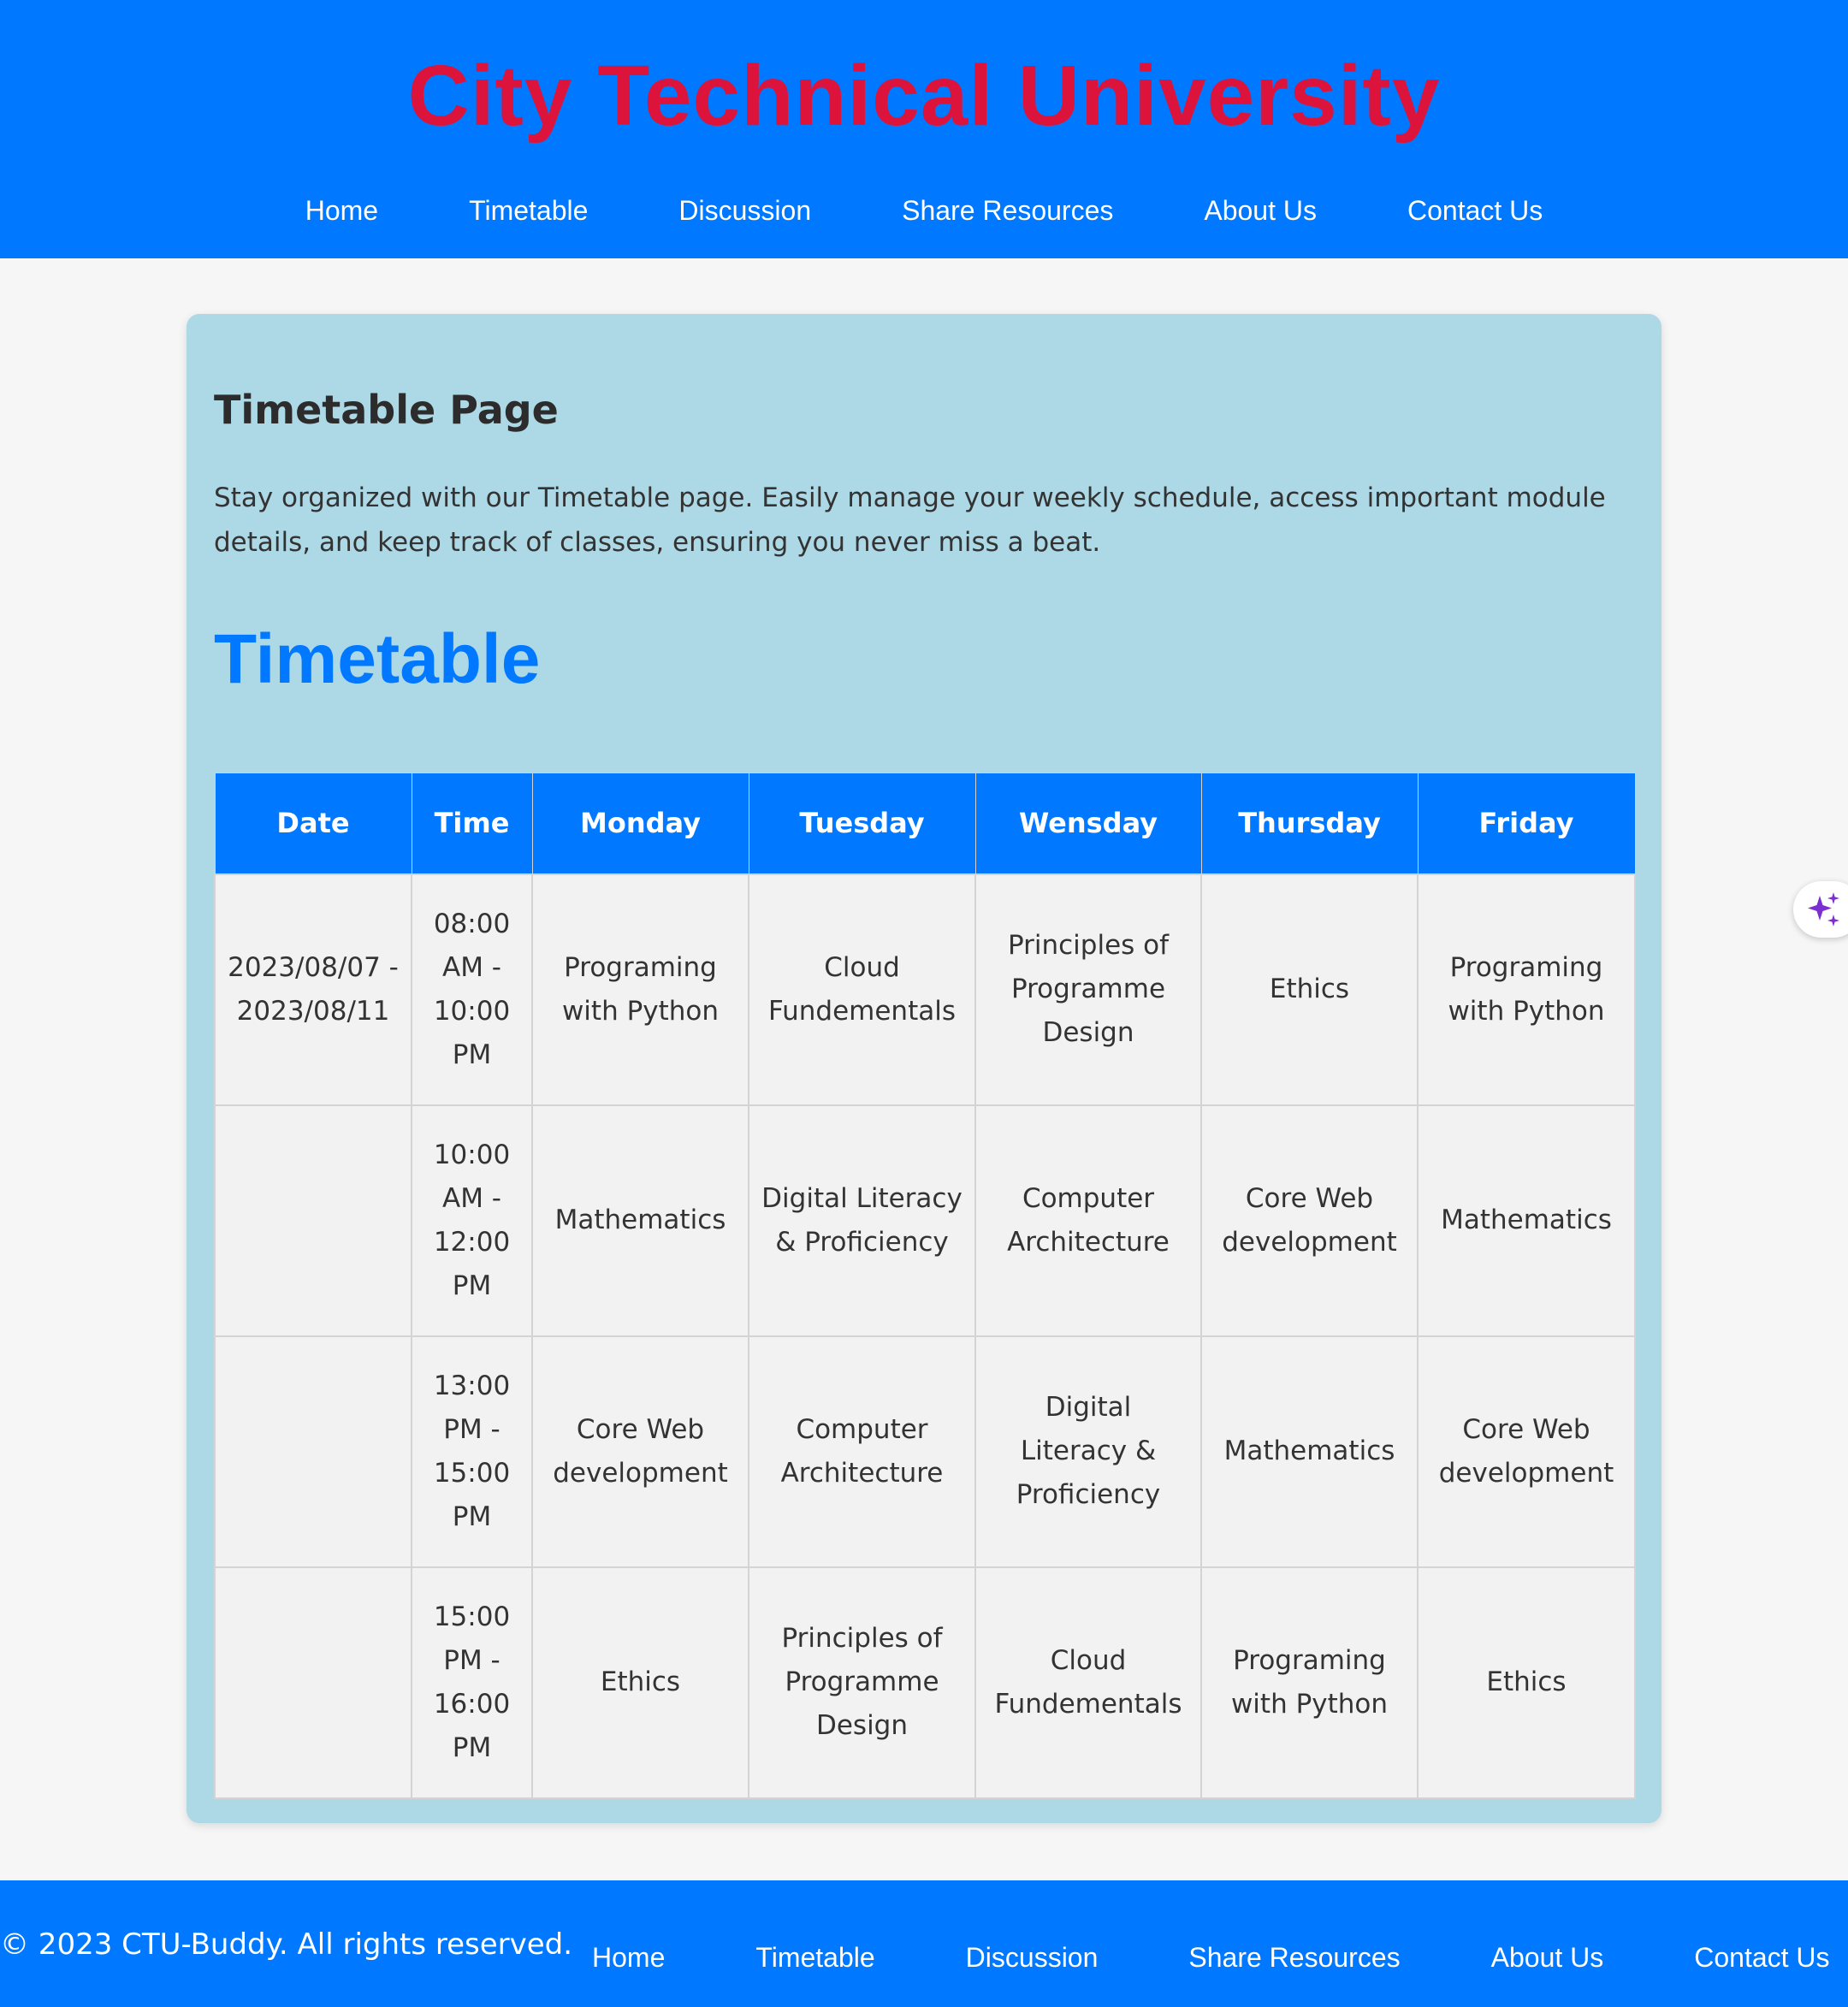 The image size is (1848, 2007). What do you see at coordinates (313, 990) in the screenshot?
I see `cell-date: 2023/08/07 - 2023/08/11` at bounding box center [313, 990].